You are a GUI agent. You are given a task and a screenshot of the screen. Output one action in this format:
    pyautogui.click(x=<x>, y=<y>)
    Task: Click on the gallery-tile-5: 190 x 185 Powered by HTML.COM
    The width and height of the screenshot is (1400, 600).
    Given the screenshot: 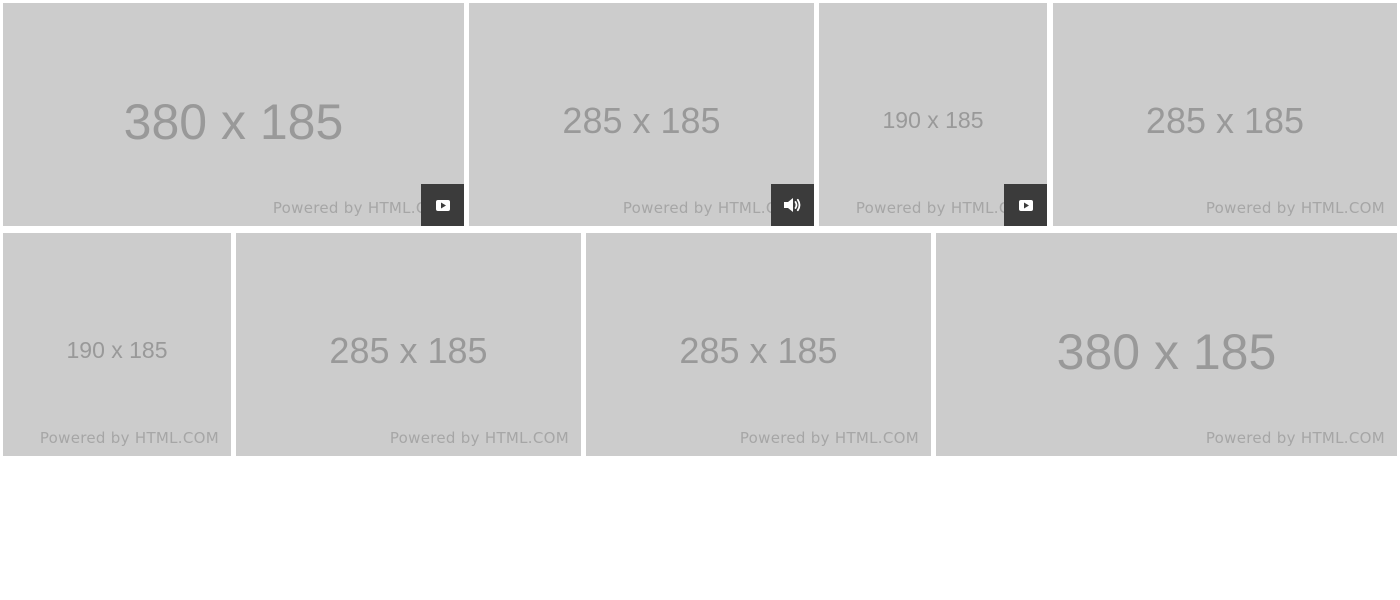 What is the action you would take?
    pyautogui.click(x=117, y=344)
    